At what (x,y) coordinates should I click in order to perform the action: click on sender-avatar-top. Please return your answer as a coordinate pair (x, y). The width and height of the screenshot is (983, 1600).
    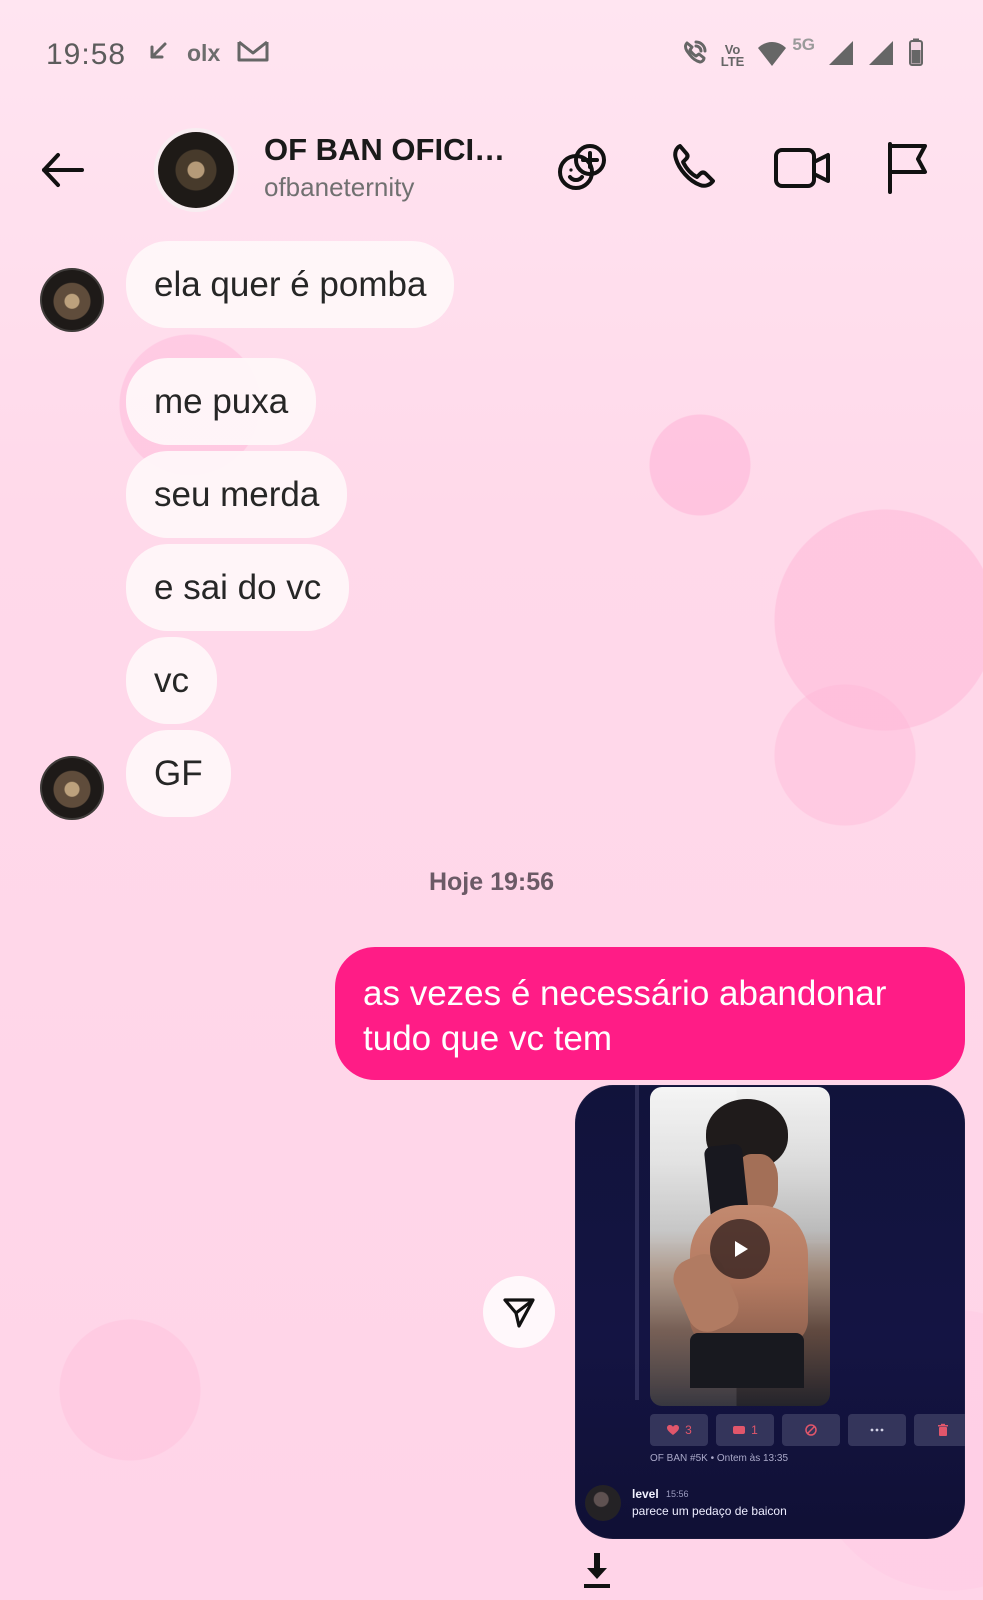
    Looking at the image, I should click on (72, 300).